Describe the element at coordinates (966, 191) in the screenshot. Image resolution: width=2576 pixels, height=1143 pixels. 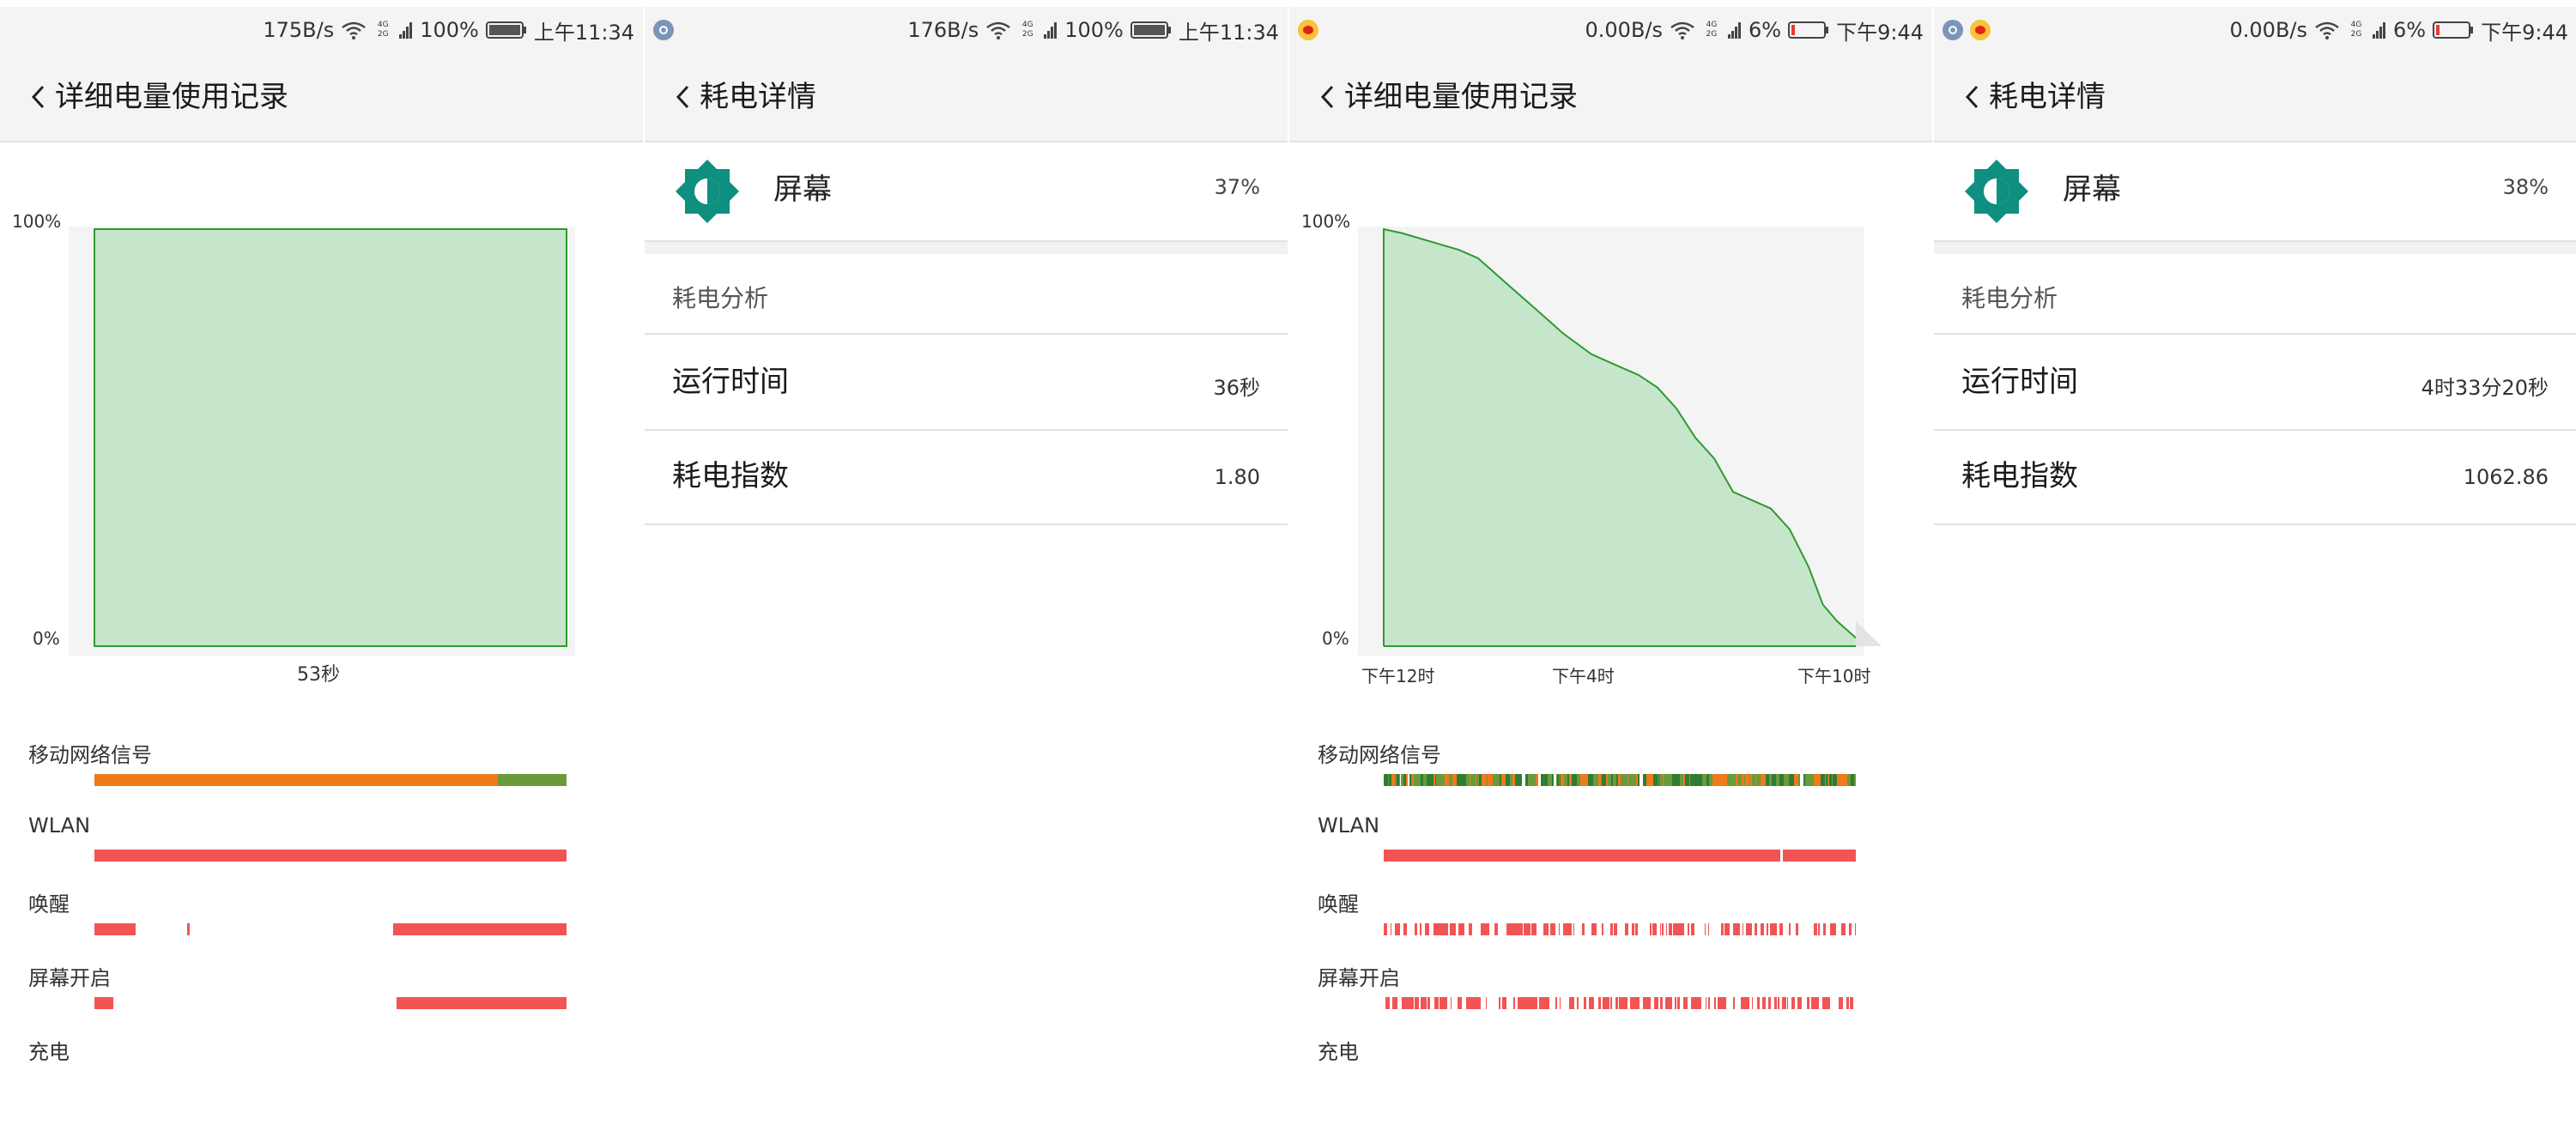
I see `app-summary-row: 屏幕 37%` at that location.